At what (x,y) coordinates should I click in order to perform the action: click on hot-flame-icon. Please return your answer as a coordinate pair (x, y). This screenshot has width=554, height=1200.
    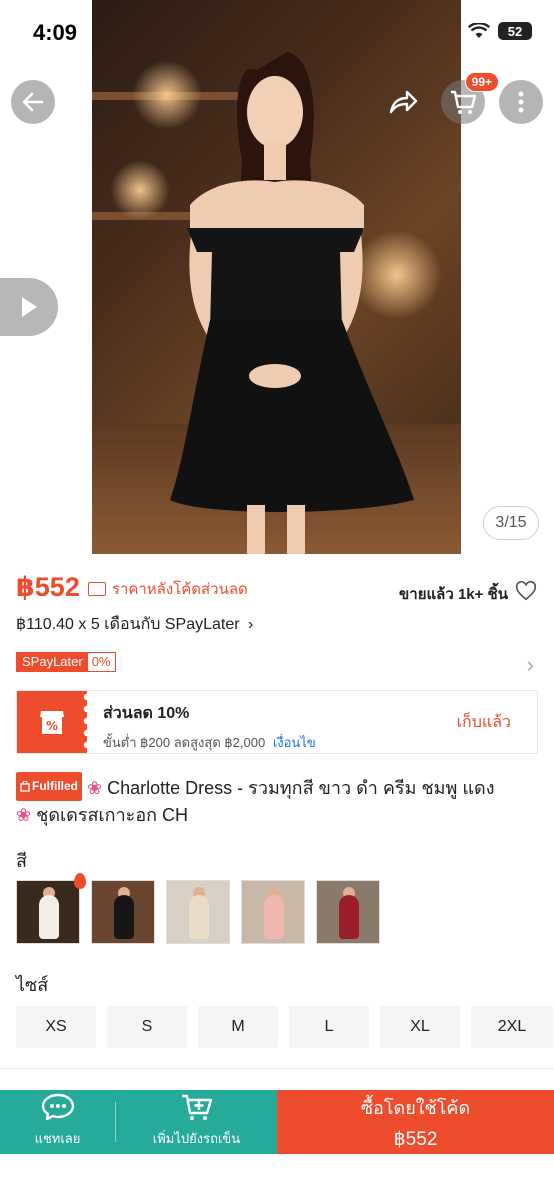
    Looking at the image, I should click on (80, 881).